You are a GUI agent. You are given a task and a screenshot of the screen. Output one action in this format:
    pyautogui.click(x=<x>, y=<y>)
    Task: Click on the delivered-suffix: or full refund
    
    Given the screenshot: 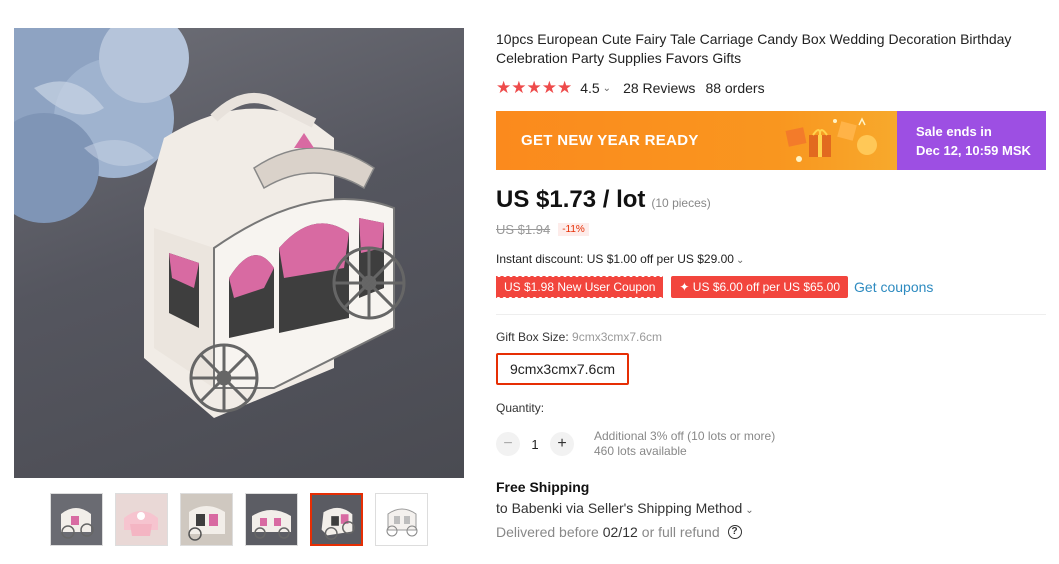 What is the action you would take?
    pyautogui.click(x=680, y=532)
    